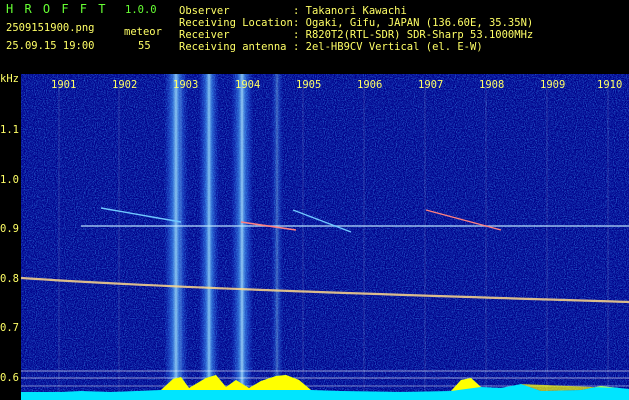 The image size is (629, 400). I want to click on observer-value: : Takanori Kawachi, so click(350, 11).